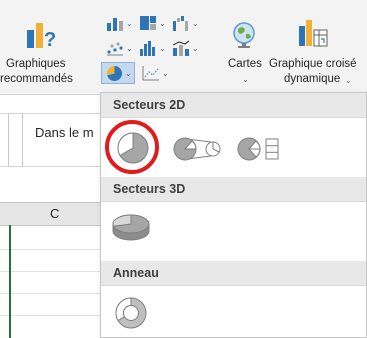 The width and height of the screenshot is (367, 338). Describe the element at coordinates (245, 64) in the screenshot. I see `maps-label: Cartes` at that location.